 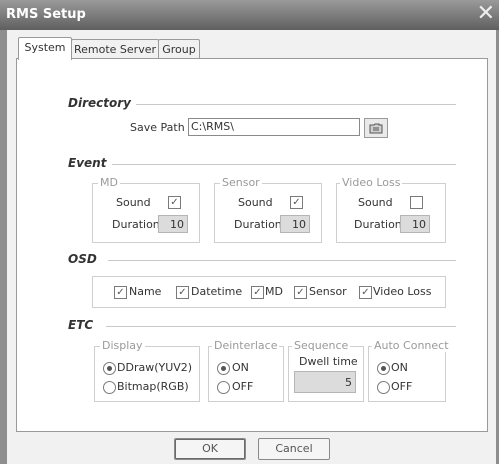 What do you see at coordinates (296, 202) in the screenshot?
I see `sensor-sound-checkbox: ✓` at bounding box center [296, 202].